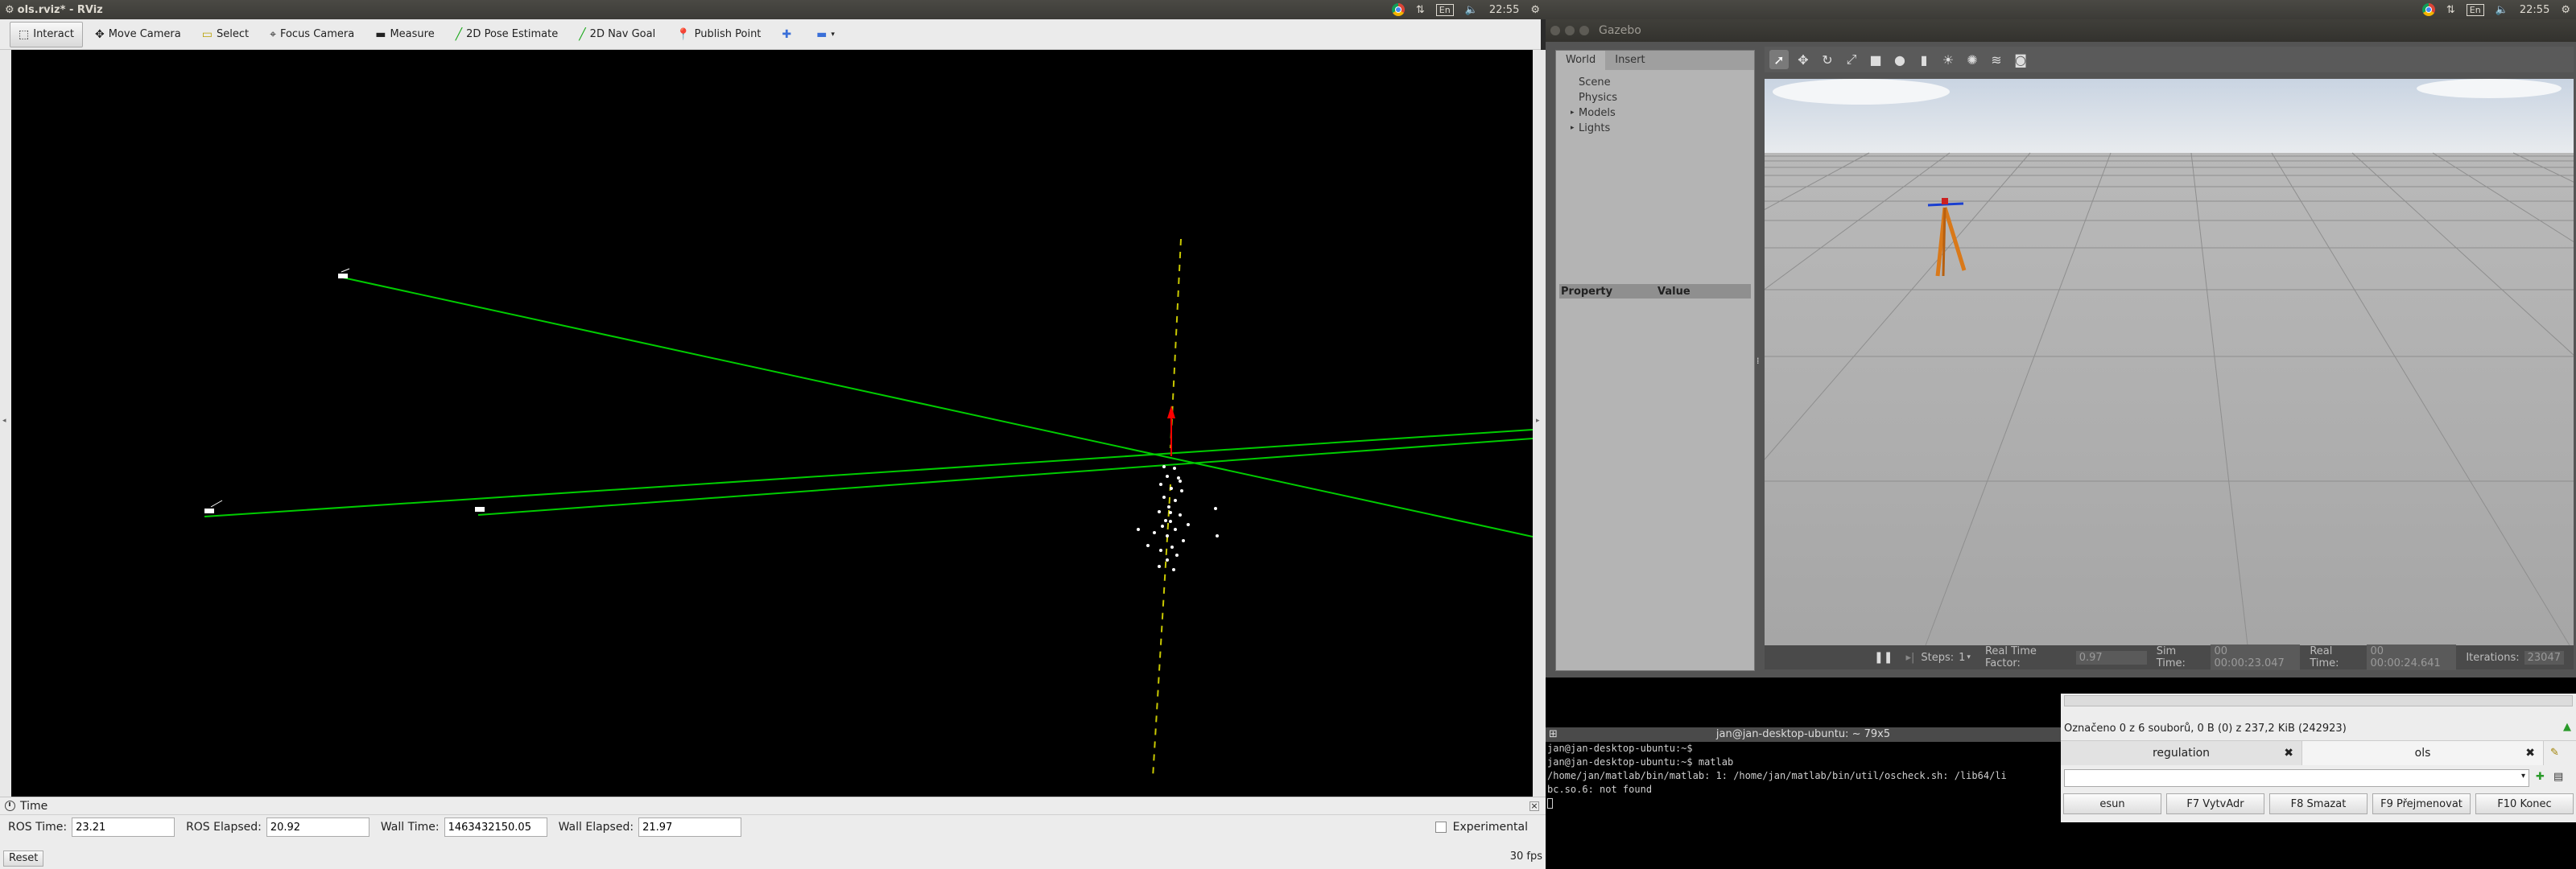 The image size is (2576, 869). Describe the element at coordinates (312, 34) in the screenshot. I see `focus-camera-tool-button: ⌖ Focus Camera` at that location.